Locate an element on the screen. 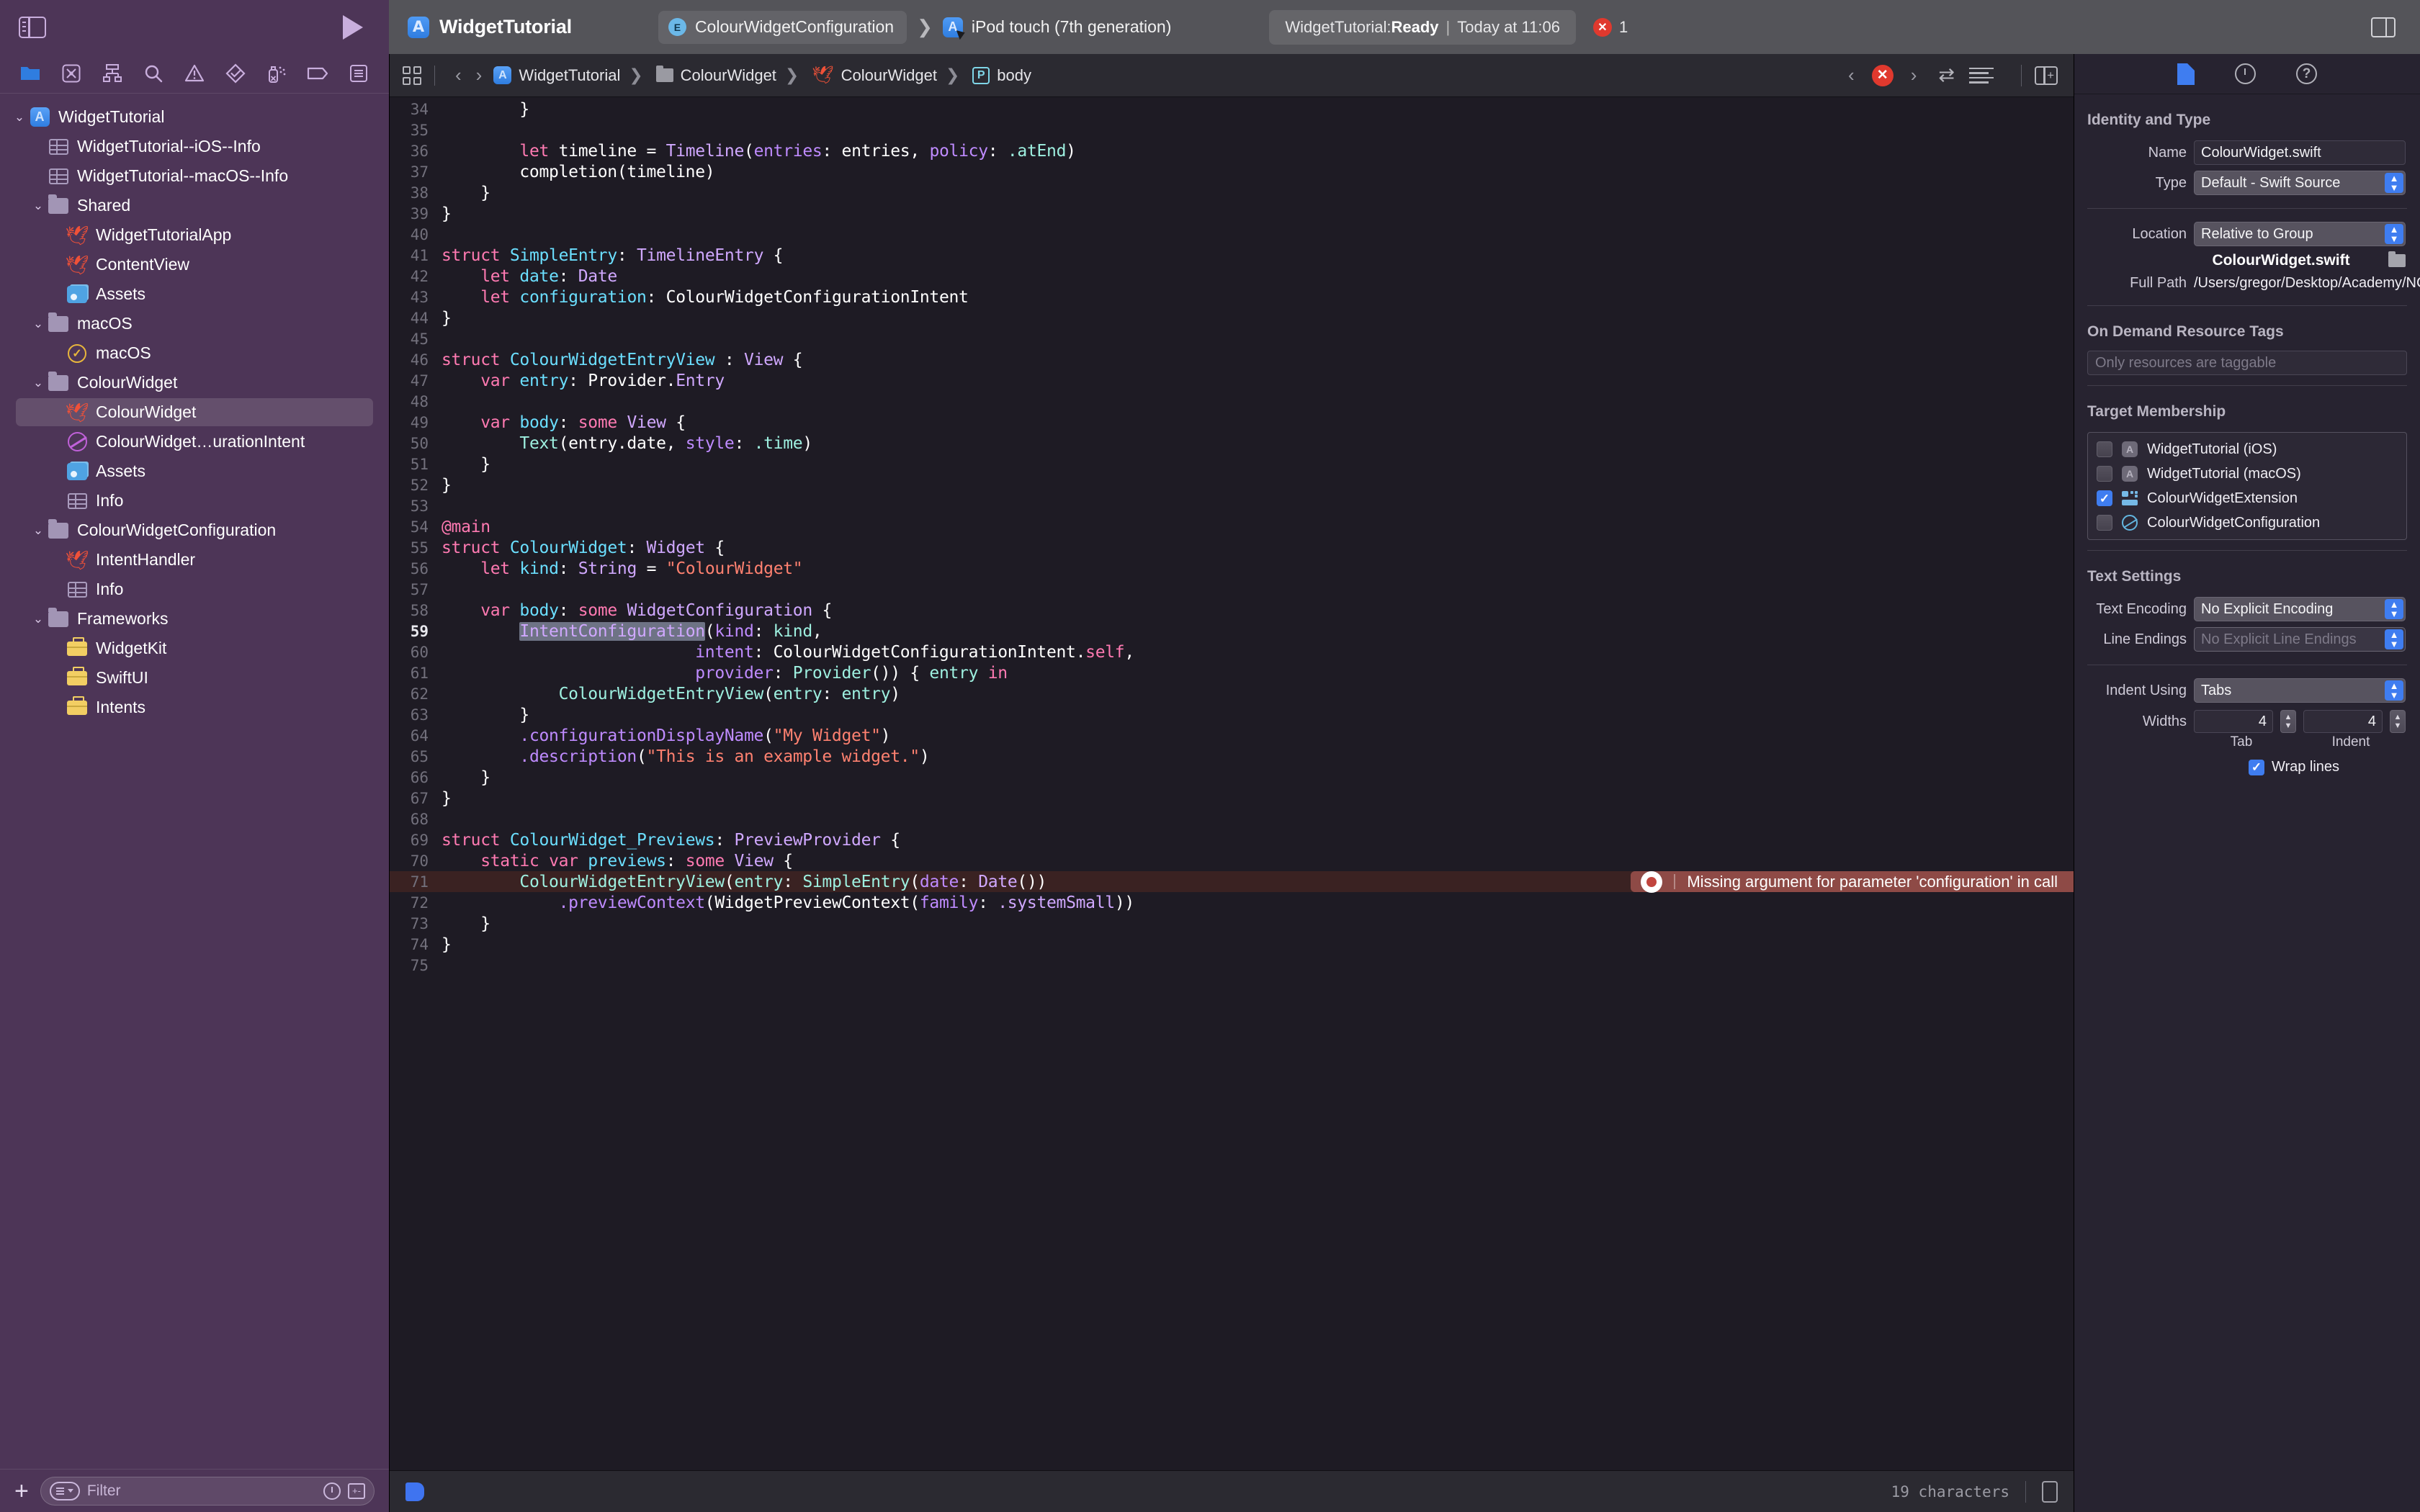 The height and width of the screenshot is (1512, 2420). name-field: ColourWidget.swift is located at coordinates (2300, 152).